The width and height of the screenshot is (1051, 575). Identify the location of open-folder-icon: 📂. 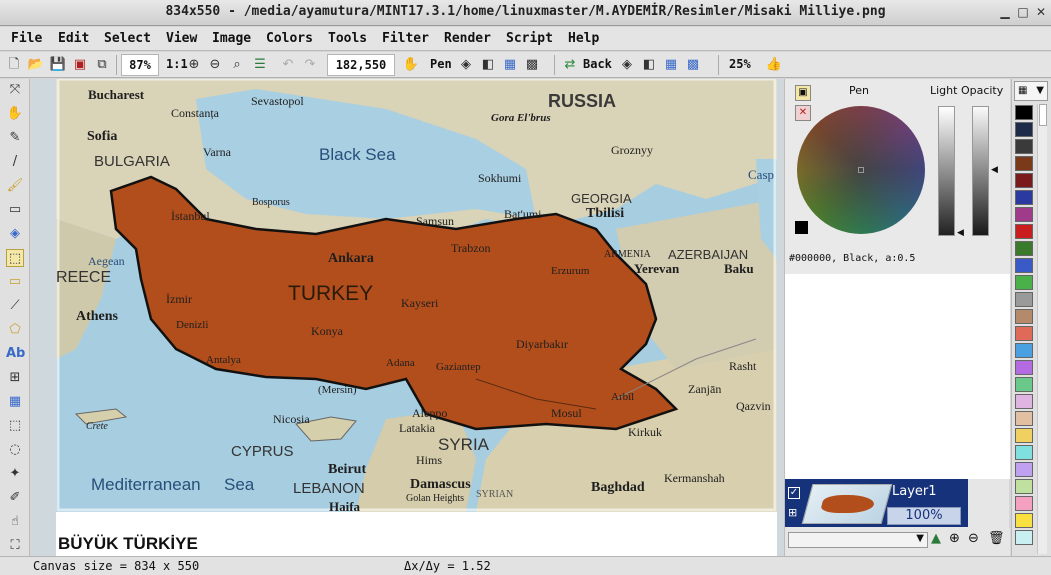
(36, 65).